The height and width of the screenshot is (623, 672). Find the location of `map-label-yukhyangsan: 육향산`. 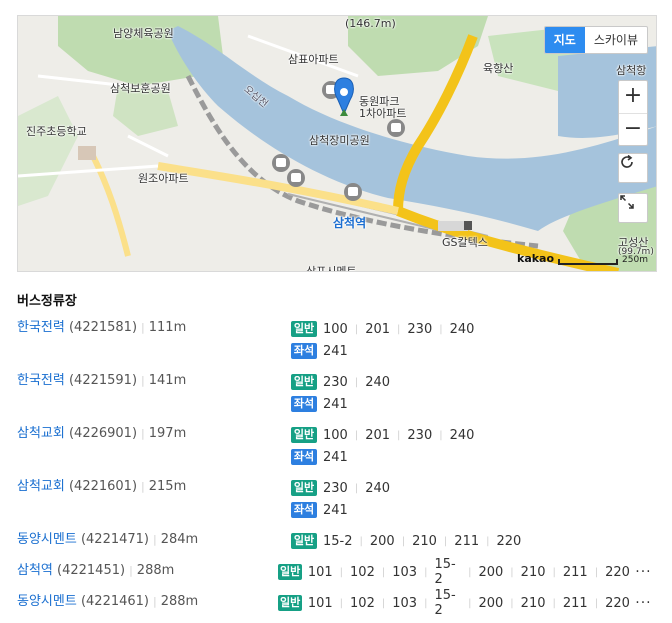

map-label-yukhyangsan: 육향산 is located at coordinates (498, 68).